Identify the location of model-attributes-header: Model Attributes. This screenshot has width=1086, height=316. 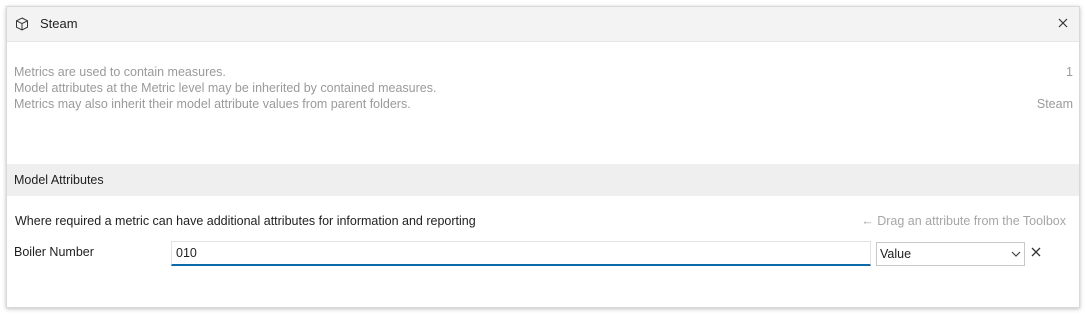
(543, 180).